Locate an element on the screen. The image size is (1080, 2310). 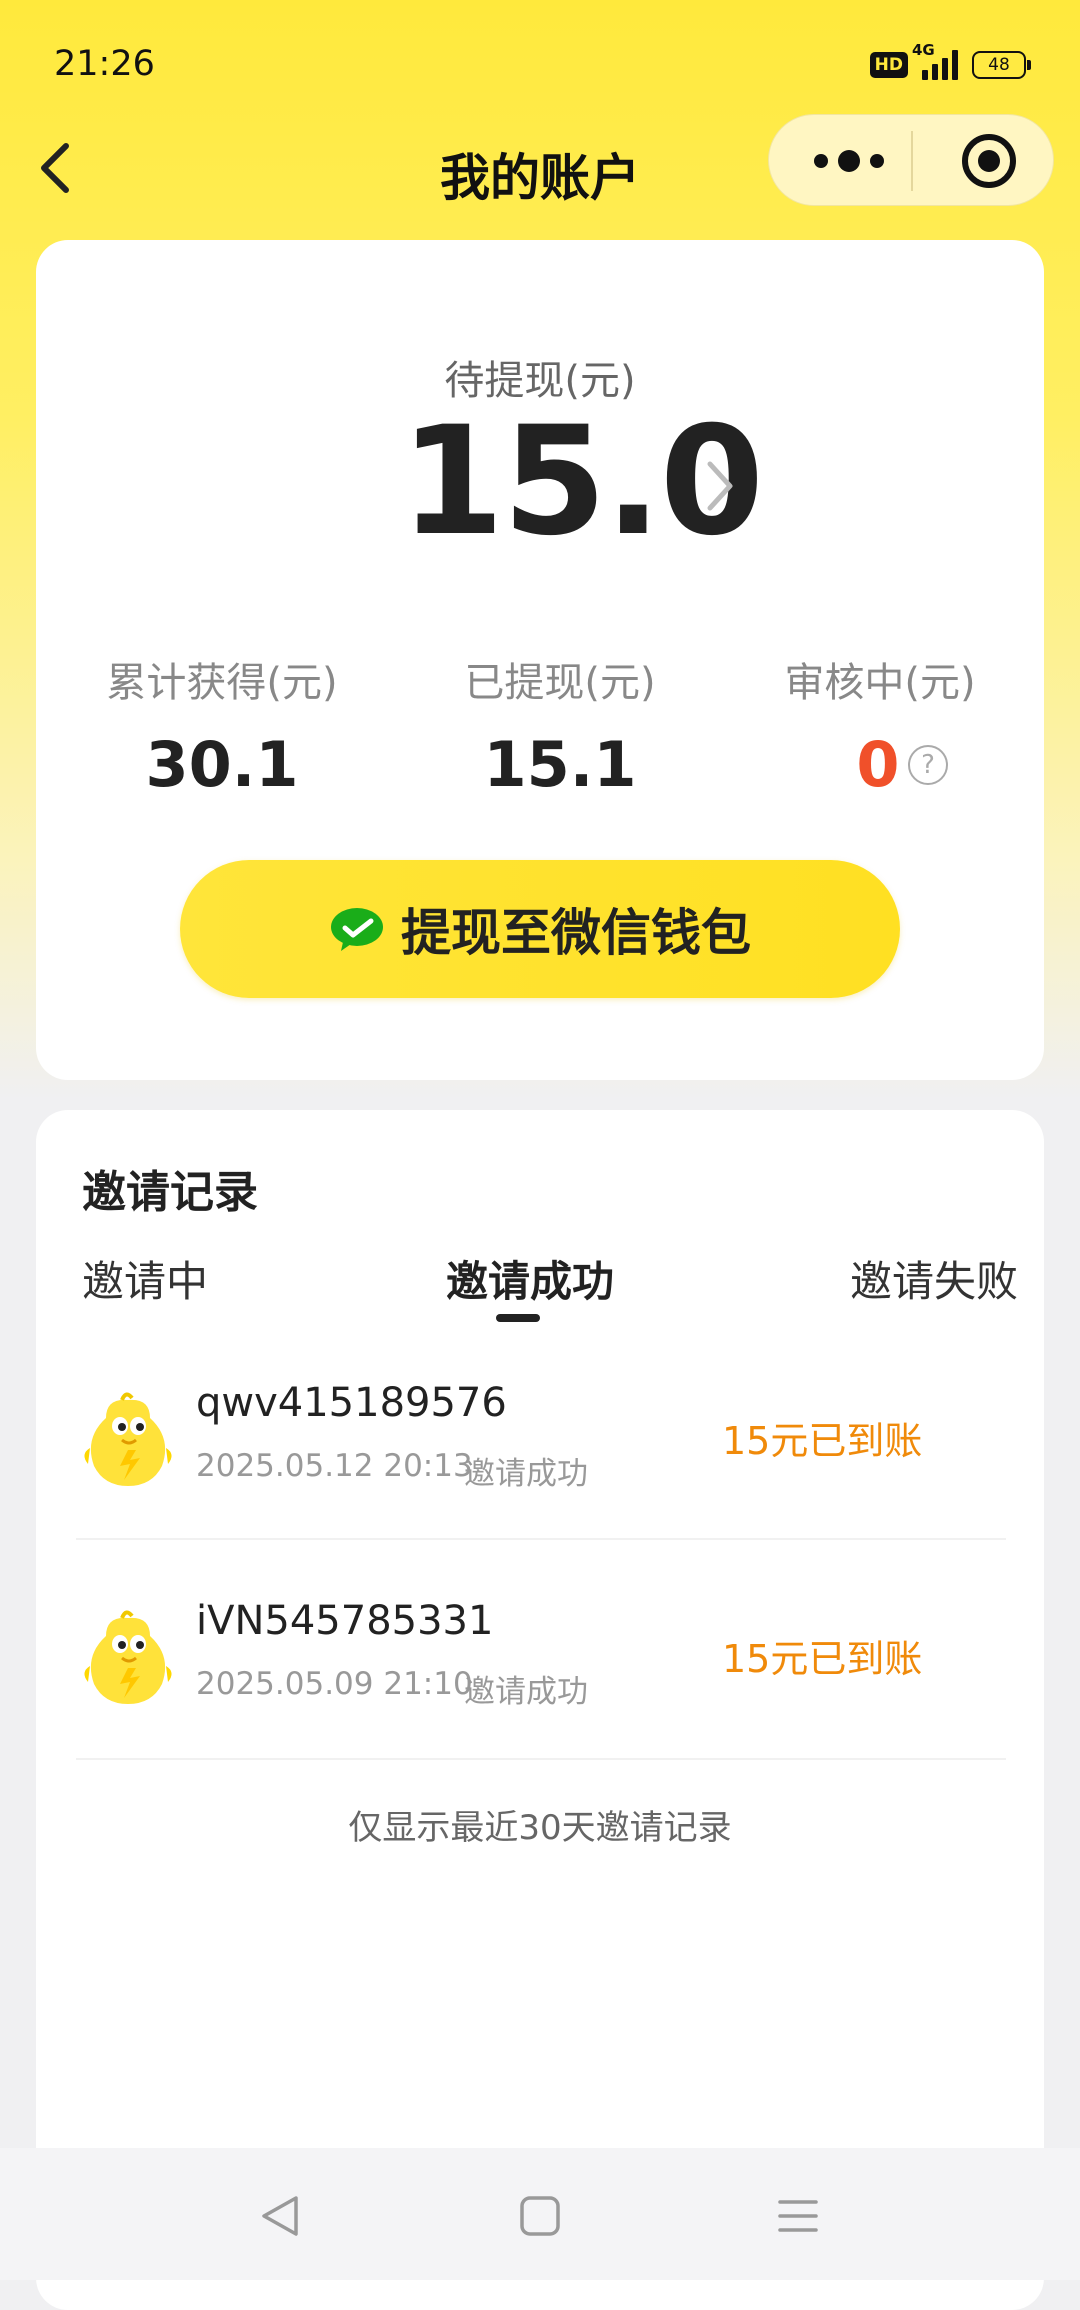
capsule-divider is located at coordinates (912, 161).